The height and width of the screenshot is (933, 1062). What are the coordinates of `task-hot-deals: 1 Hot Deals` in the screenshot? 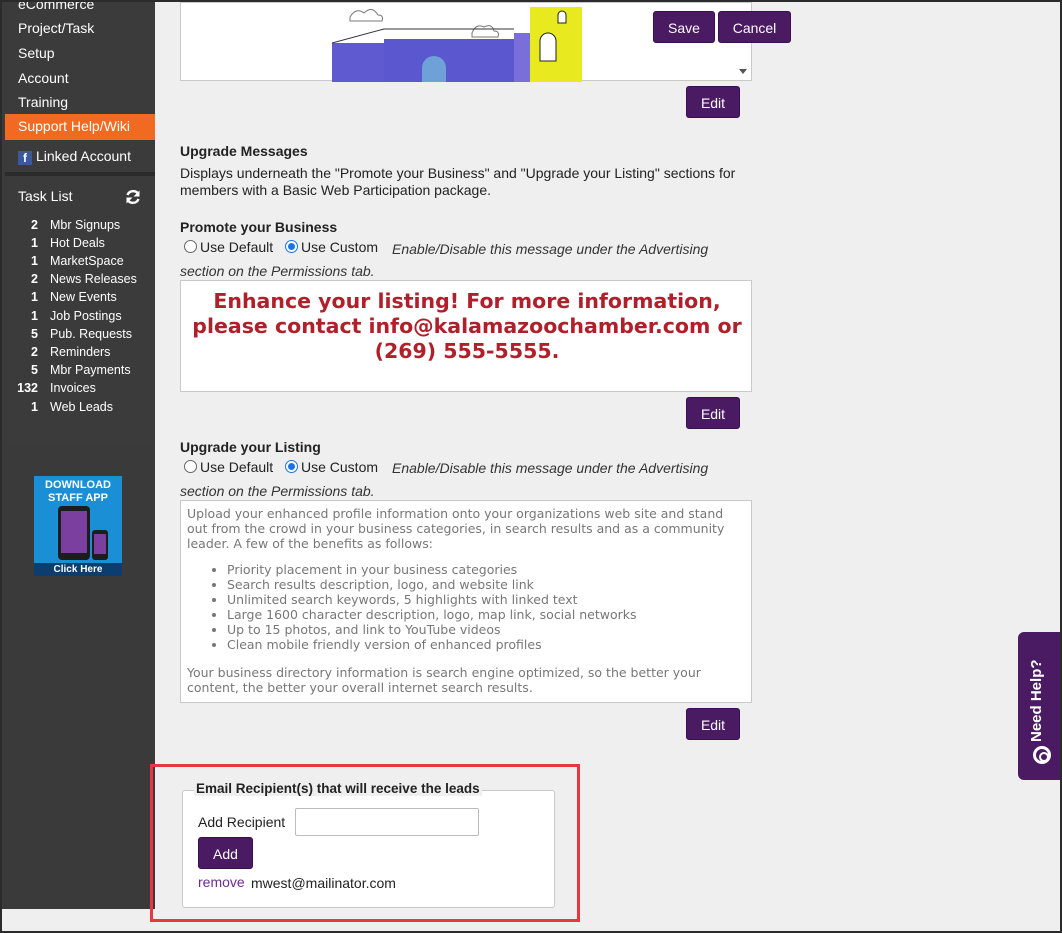 It's located at (78, 245).